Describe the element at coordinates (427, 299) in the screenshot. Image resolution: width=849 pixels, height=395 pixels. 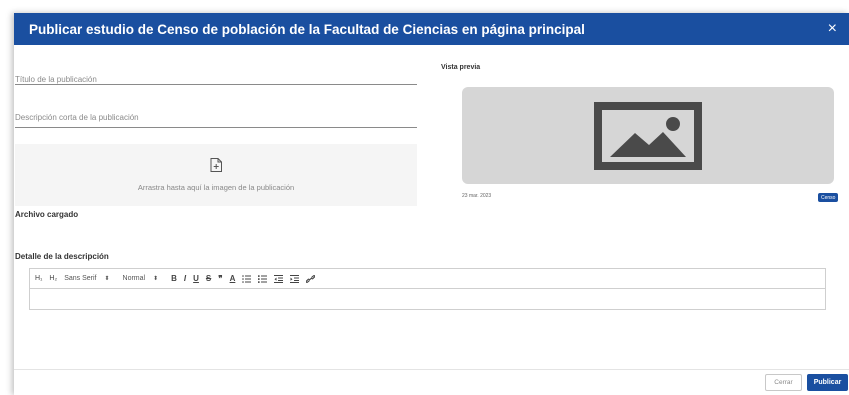
I see `editor-content` at that location.